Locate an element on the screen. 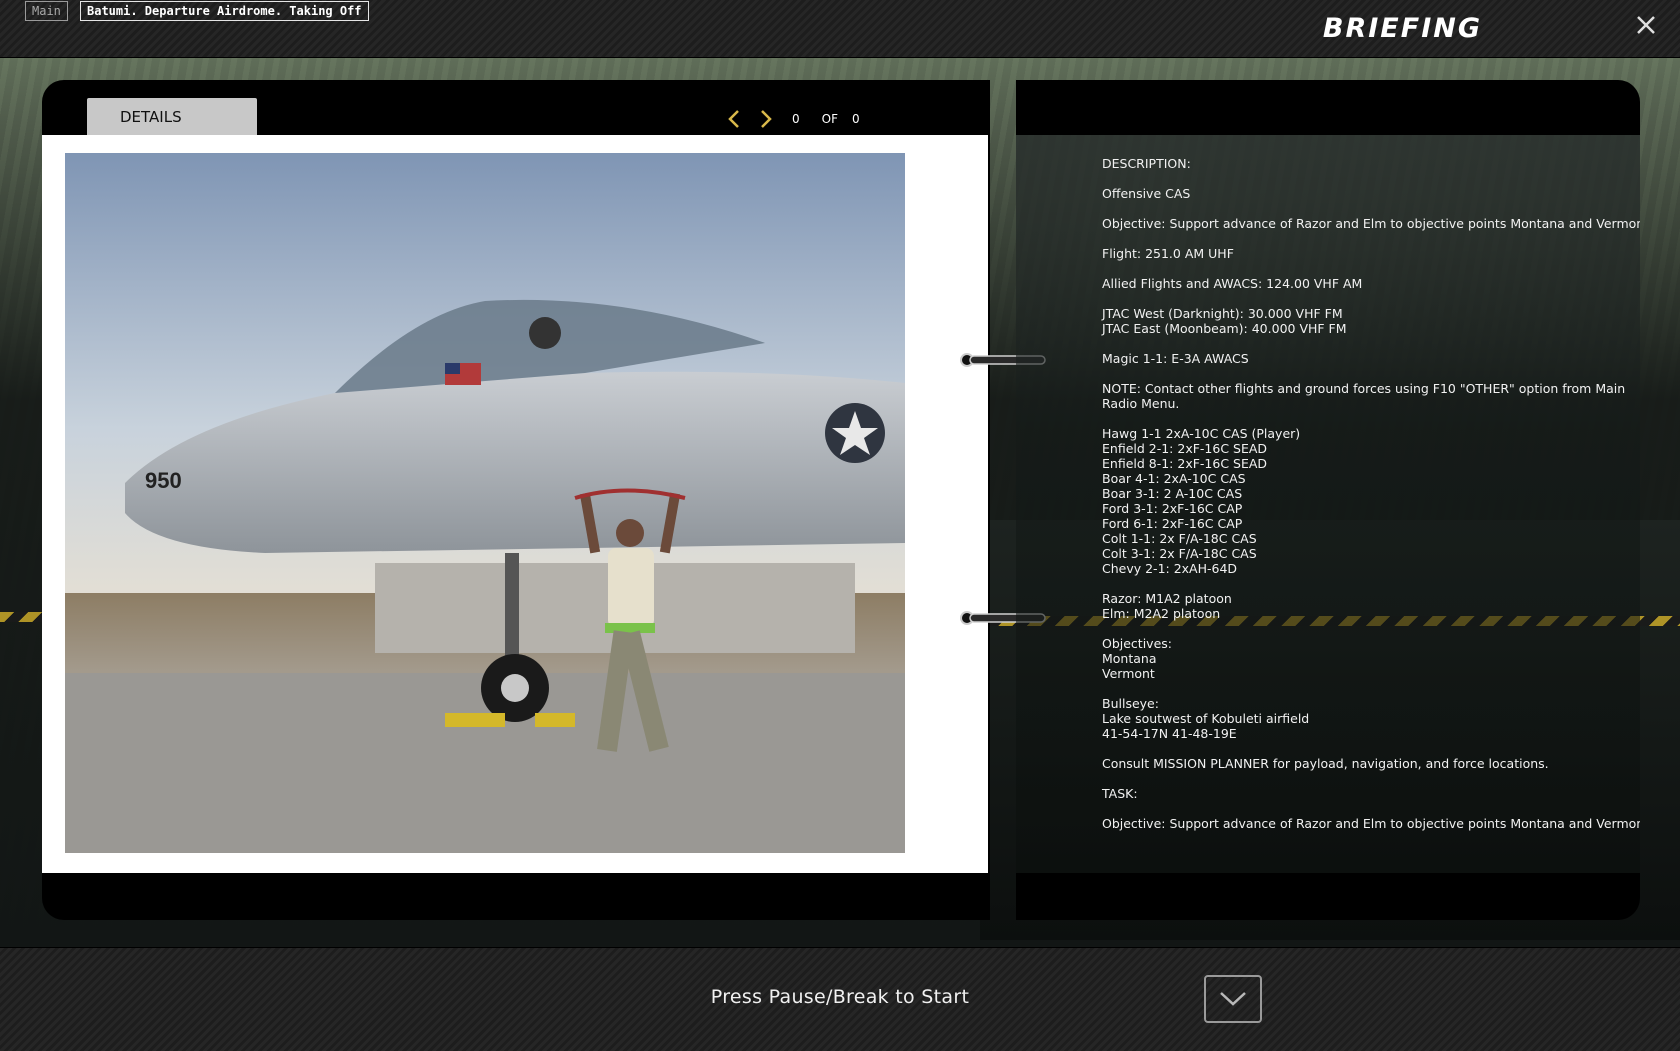 The height and width of the screenshot is (1051, 1680). close-icon is located at coordinates (1646, 25).